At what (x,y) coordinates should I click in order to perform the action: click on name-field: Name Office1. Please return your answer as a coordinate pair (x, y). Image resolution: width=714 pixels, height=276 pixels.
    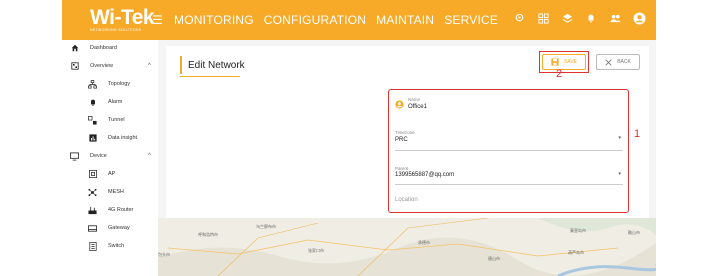
    Looking at the image, I should click on (509, 105).